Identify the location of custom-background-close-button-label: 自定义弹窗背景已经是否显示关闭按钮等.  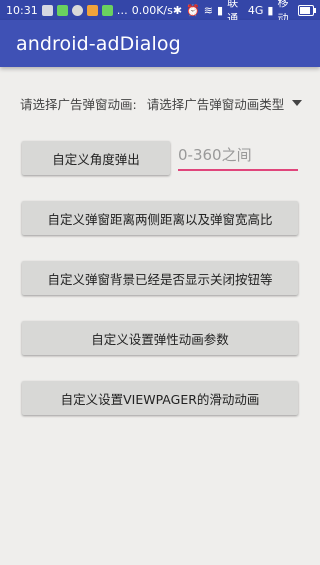
(160, 279).